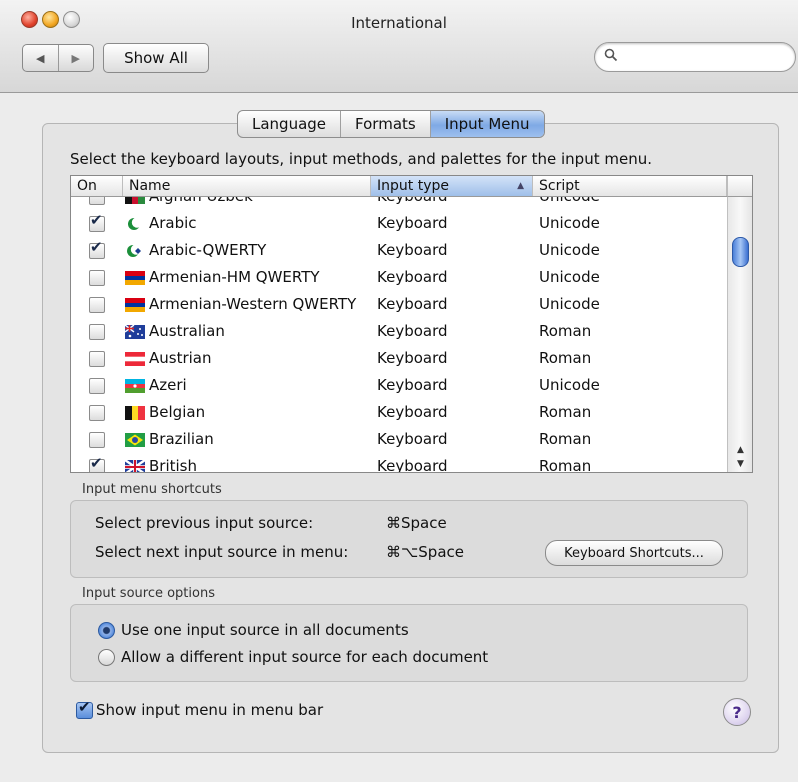 This screenshot has height=782, width=798. Describe the element at coordinates (135, 466) in the screenshot. I see `uk-flag-icon` at that location.